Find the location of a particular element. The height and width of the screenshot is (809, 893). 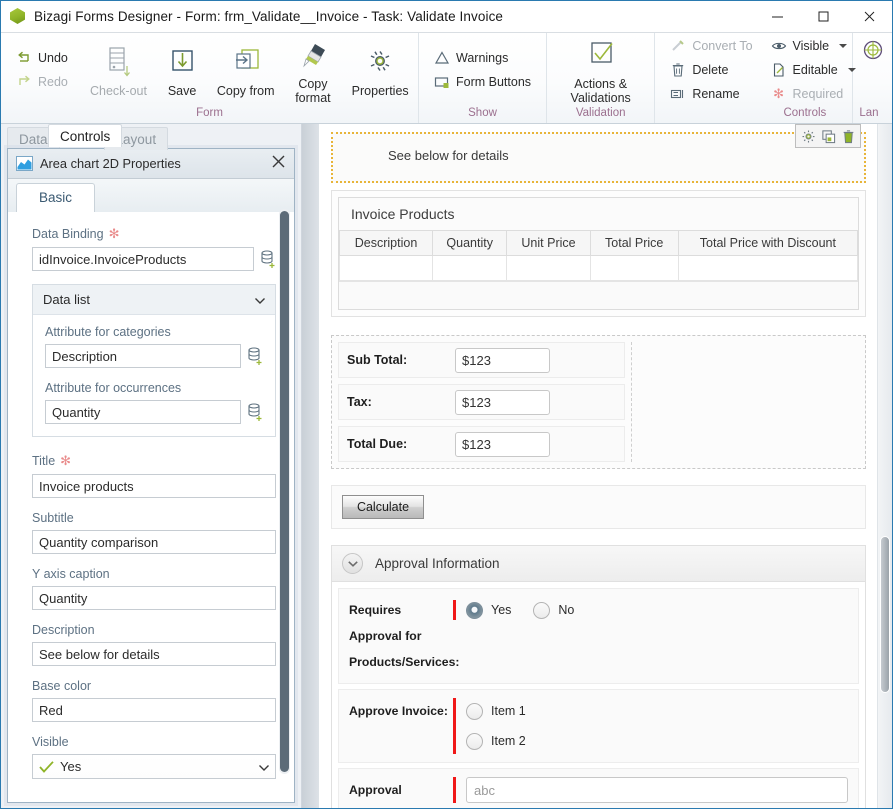

required-button: ✻ Required is located at coordinates (813, 94).